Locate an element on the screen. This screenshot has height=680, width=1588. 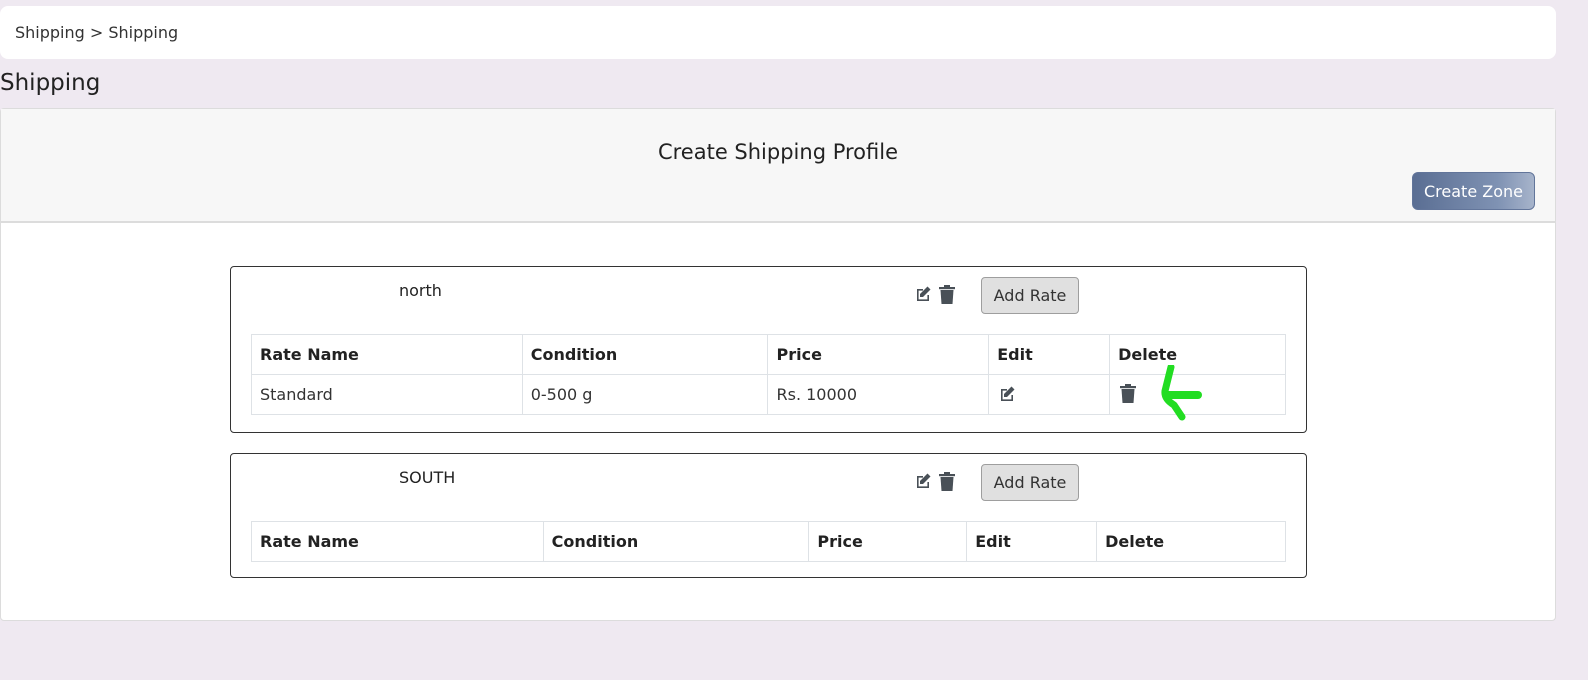
condition-cell: 0-500 g is located at coordinates (645, 394).